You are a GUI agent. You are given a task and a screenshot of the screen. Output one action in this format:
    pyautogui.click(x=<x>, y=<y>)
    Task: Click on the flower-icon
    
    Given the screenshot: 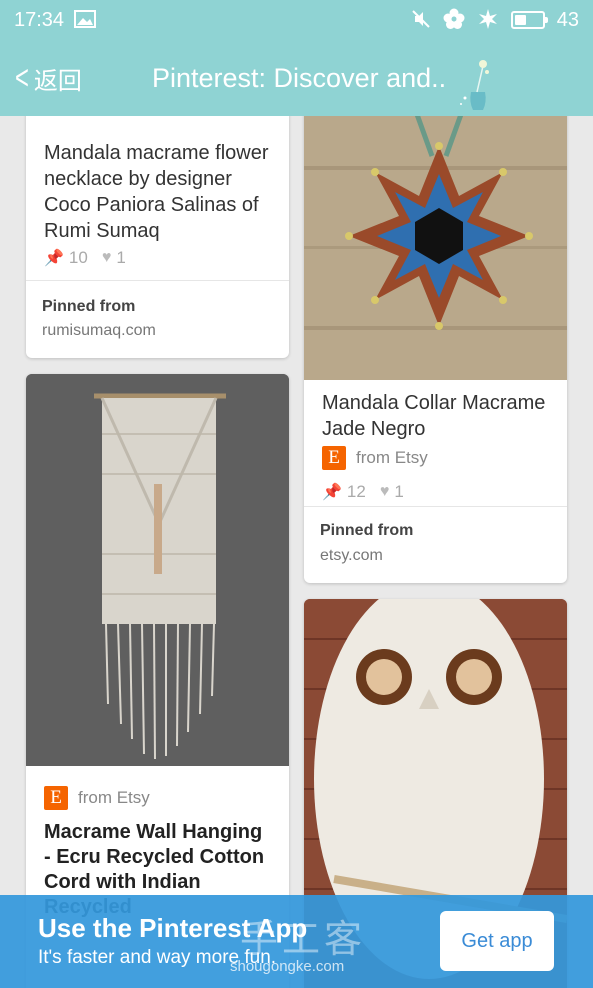 What is the action you would take?
    pyautogui.click(x=454, y=20)
    